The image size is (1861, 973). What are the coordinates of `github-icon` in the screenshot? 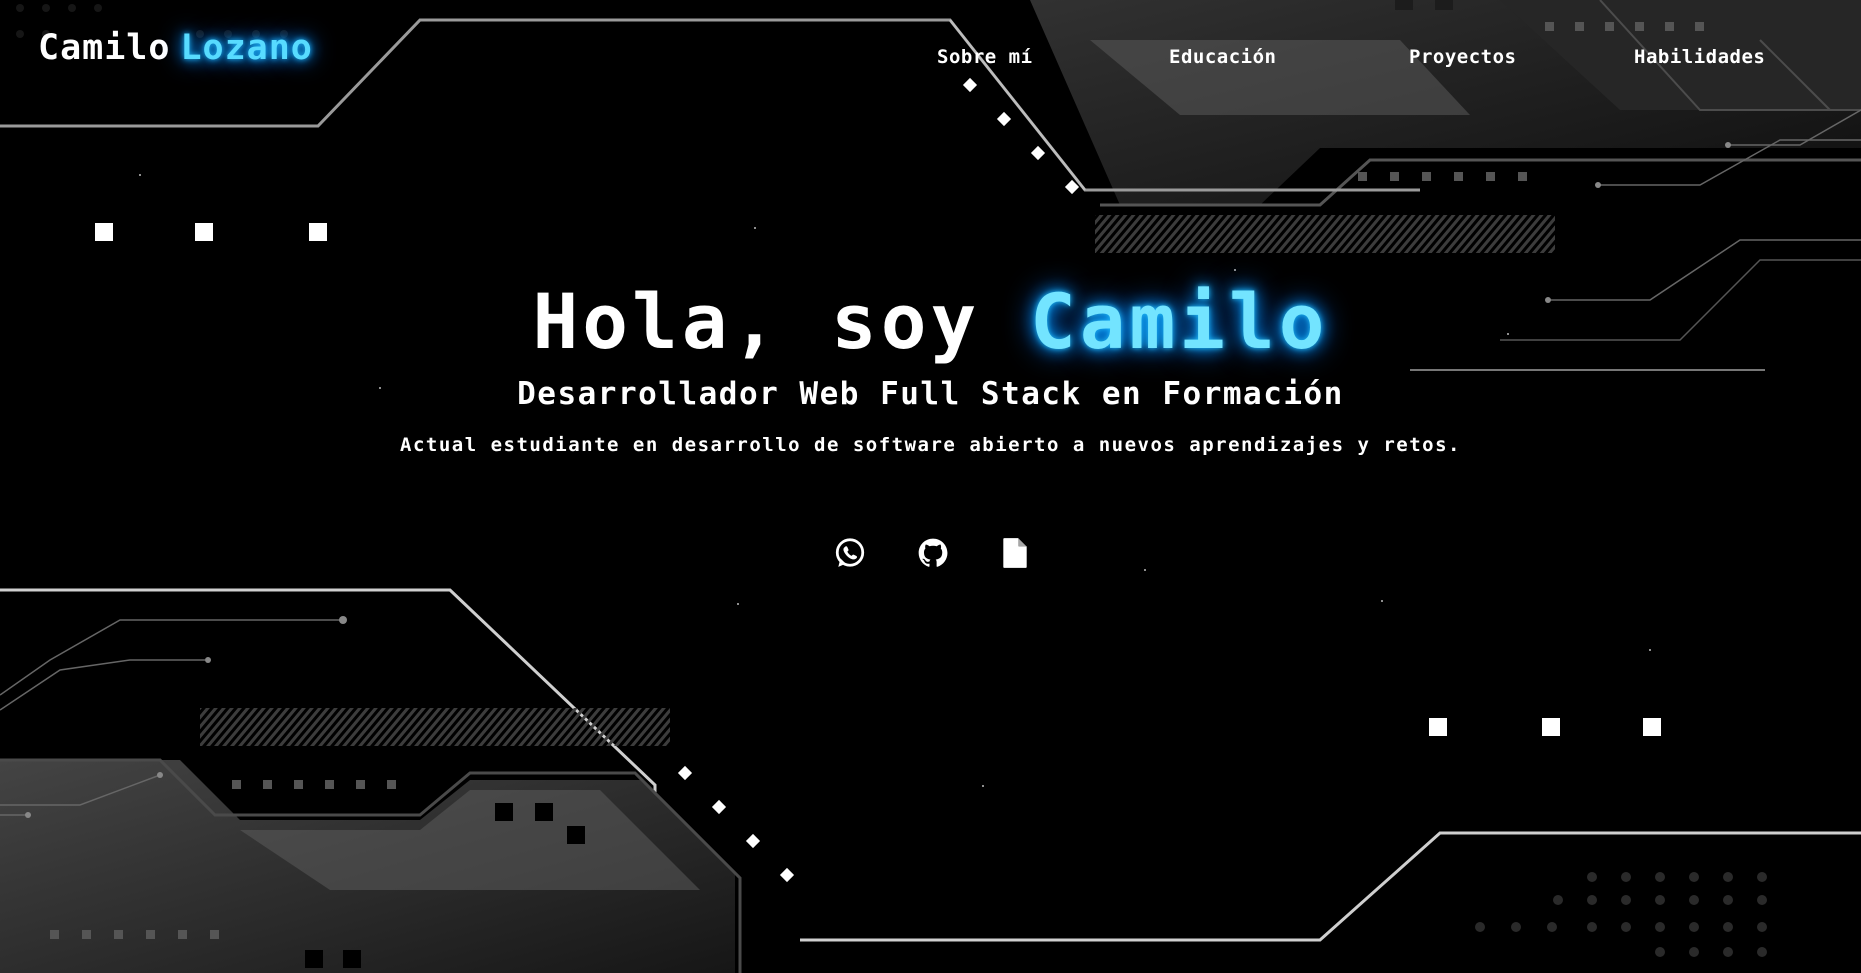 It's located at (933, 552).